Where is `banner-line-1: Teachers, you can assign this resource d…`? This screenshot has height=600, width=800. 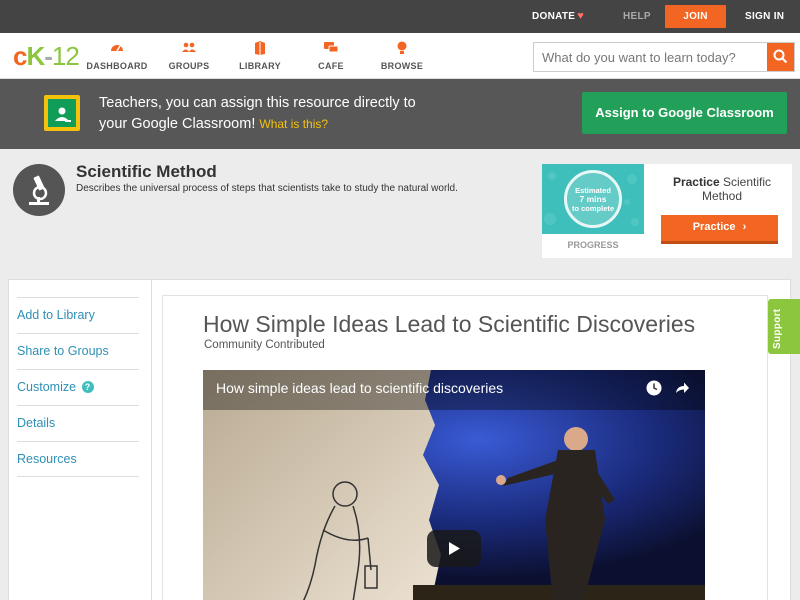 banner-line-1: Teachers, you can assign this resource d… is located at coordinates (257, 103).